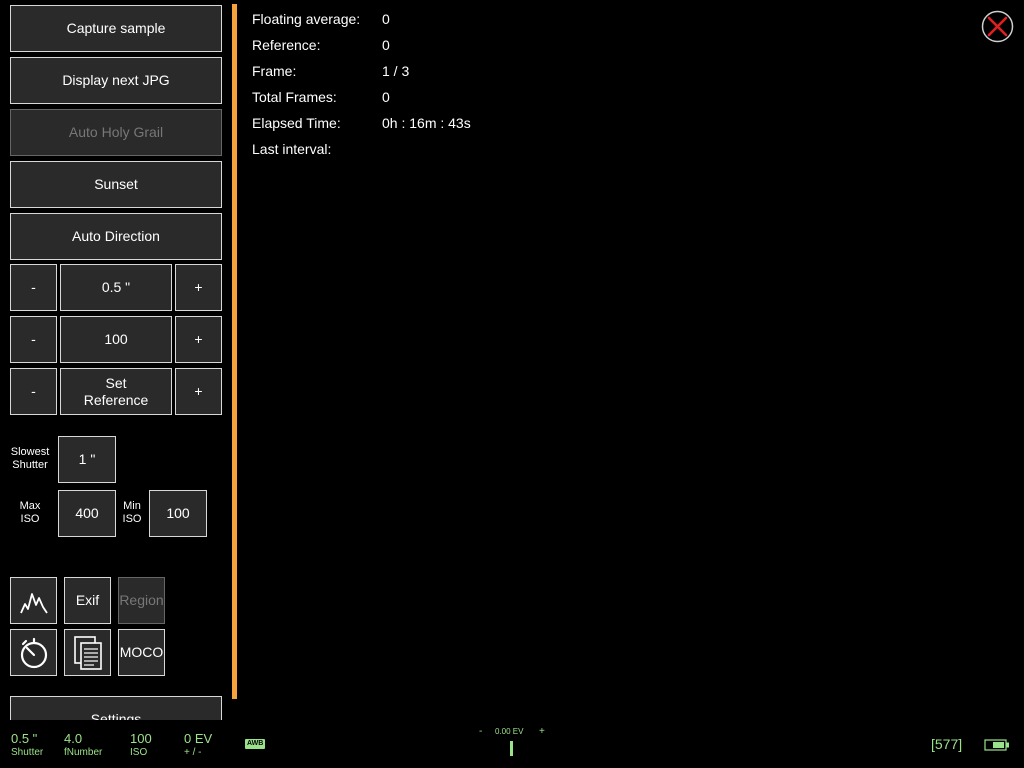 This screenshot has height=768, width=1024. I want to click on settings-button: Settings, so click(116, 708).